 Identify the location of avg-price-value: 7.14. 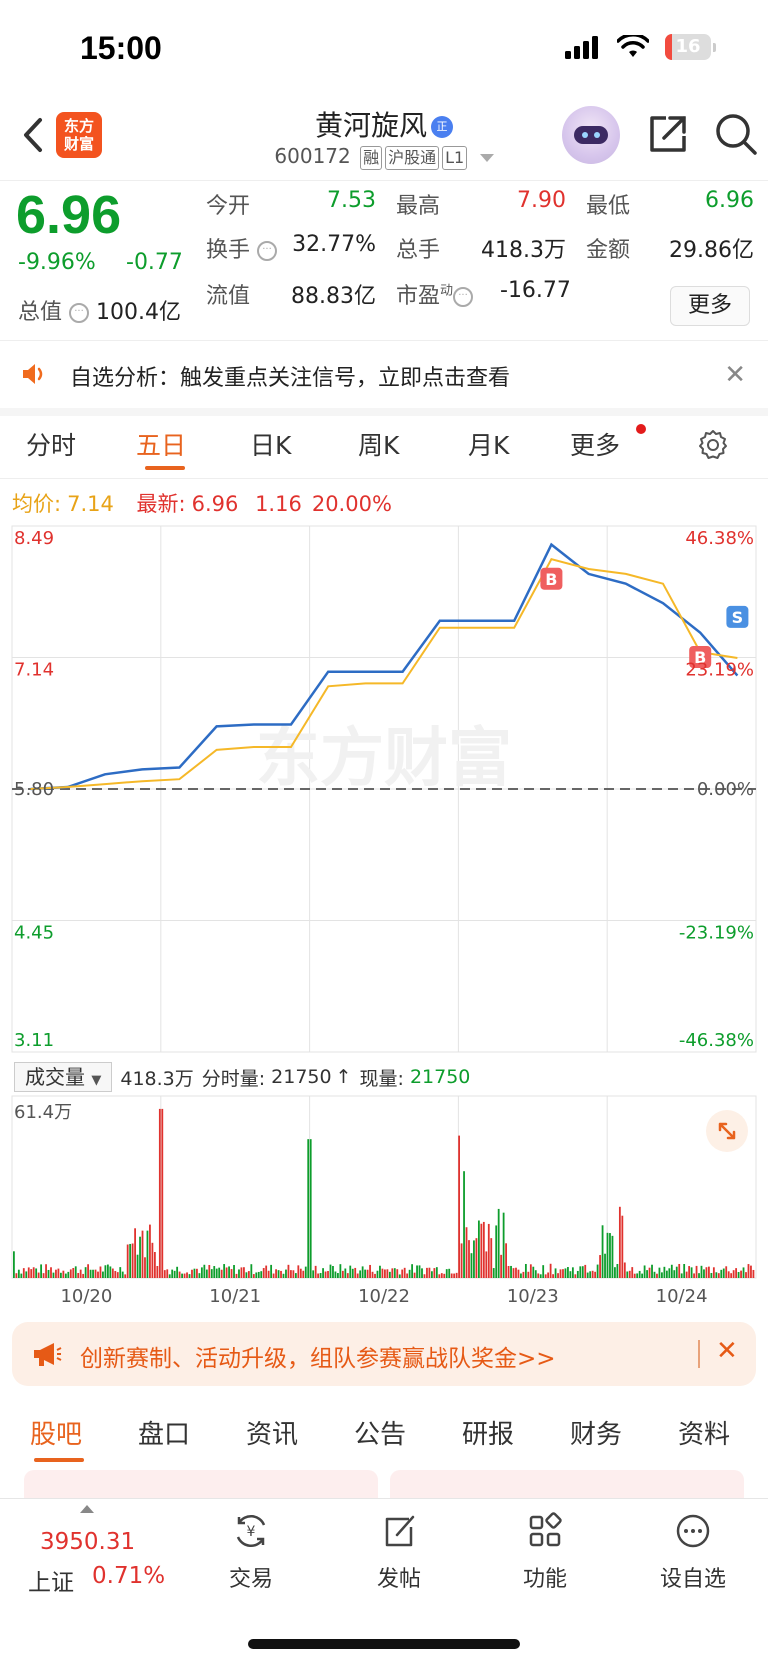
(90, 504).